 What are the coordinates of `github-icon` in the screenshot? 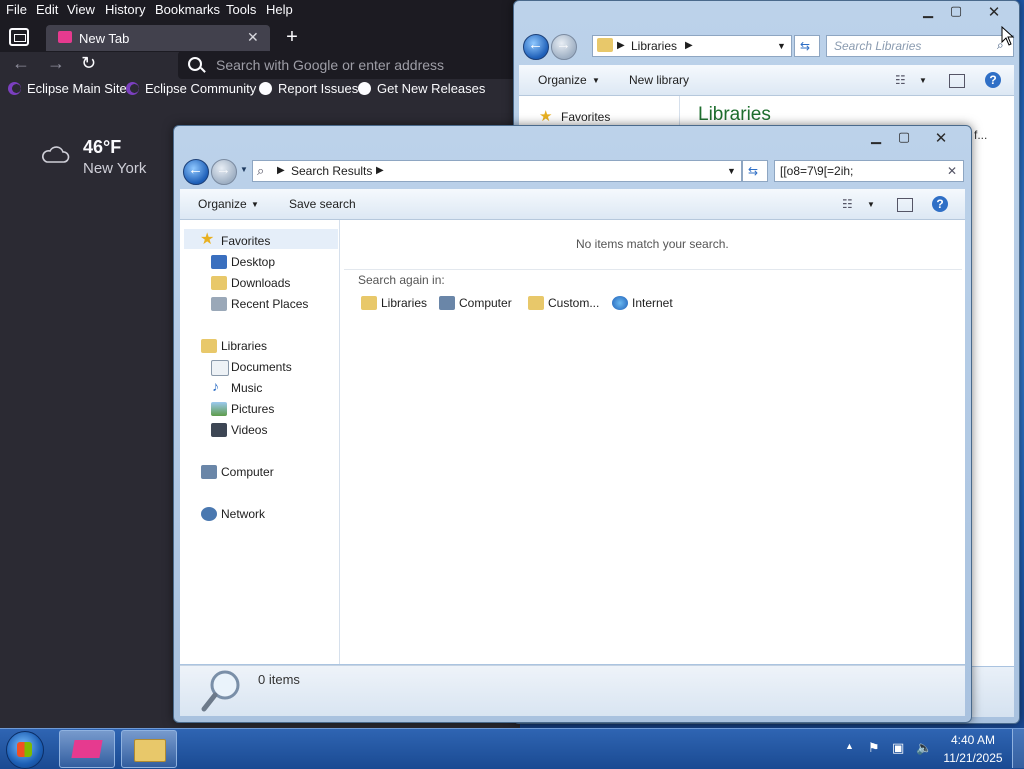 It's located at (364, 88).